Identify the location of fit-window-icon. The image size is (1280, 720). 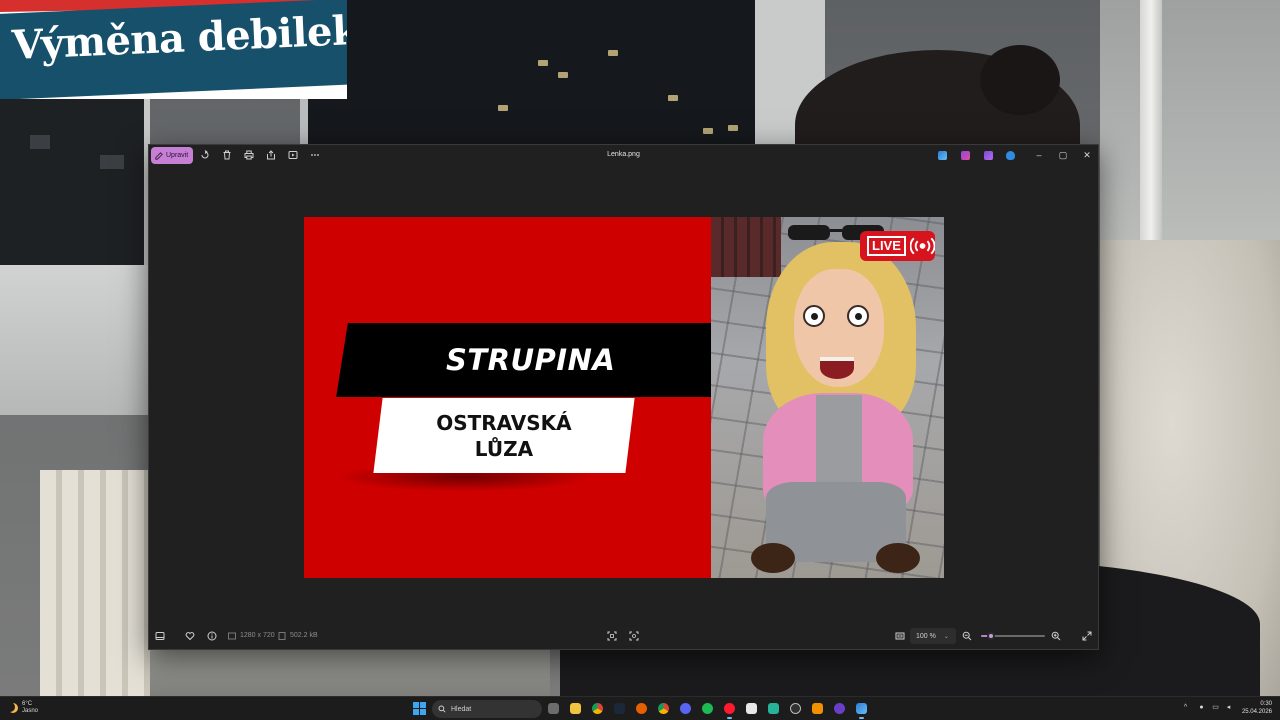
(900, 636).